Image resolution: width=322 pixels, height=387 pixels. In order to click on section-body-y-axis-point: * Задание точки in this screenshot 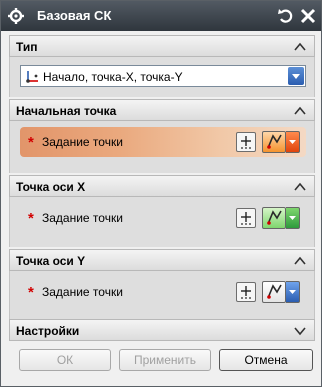, I will do `click(162, 295)`.